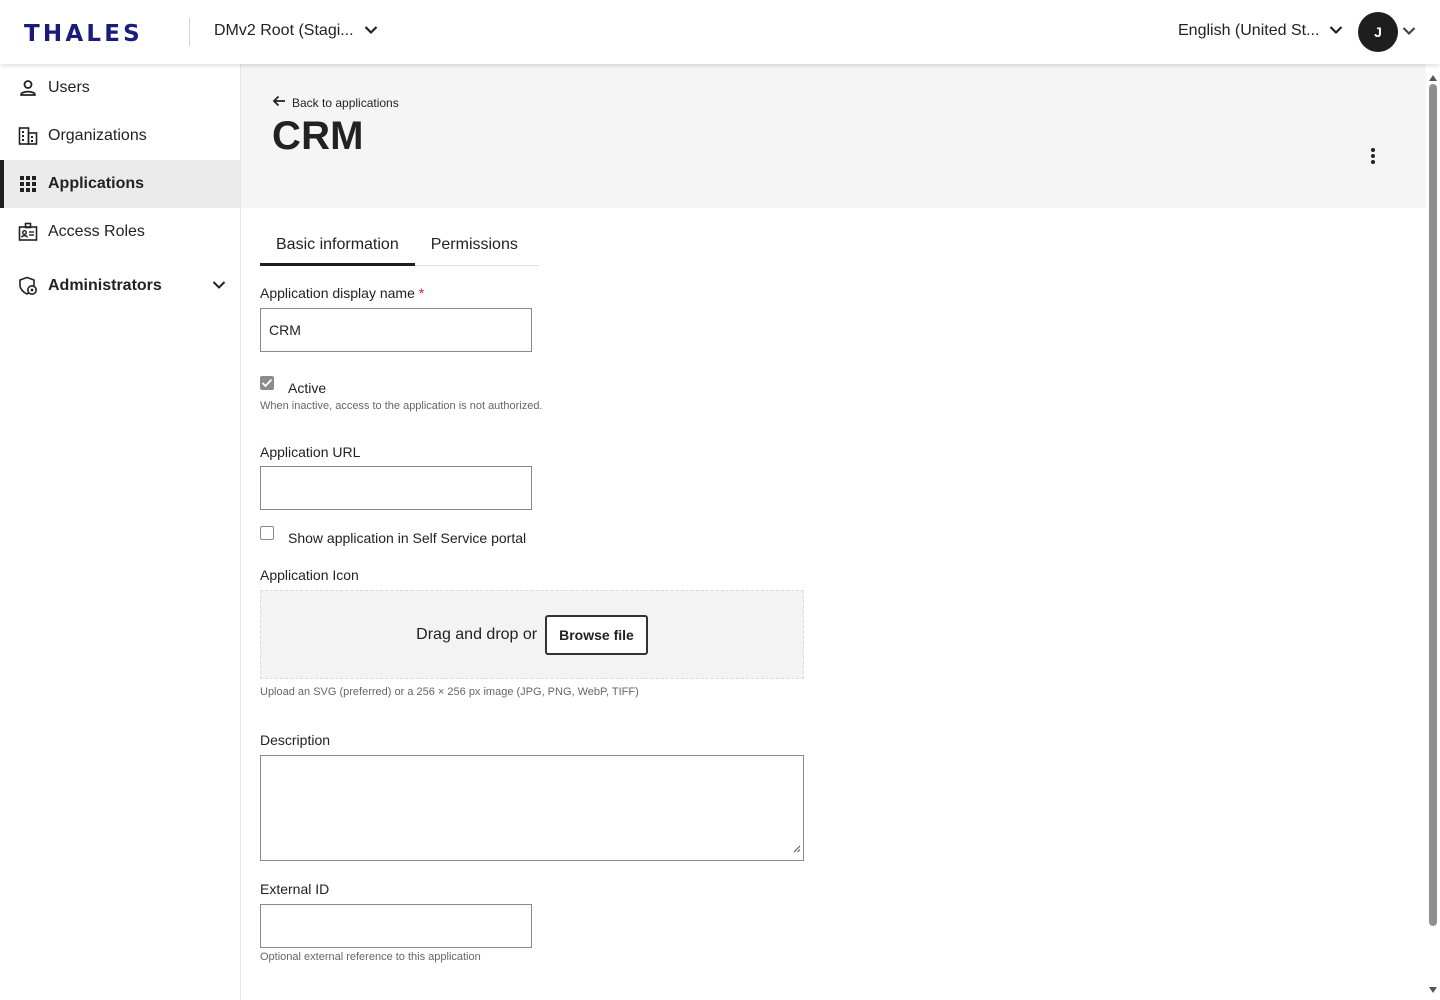 The width and height of the screenshot is (1440, 1000). Describe the element at coordinates (1378, 32) in the screenshot. I see `avatar: J` at that location.